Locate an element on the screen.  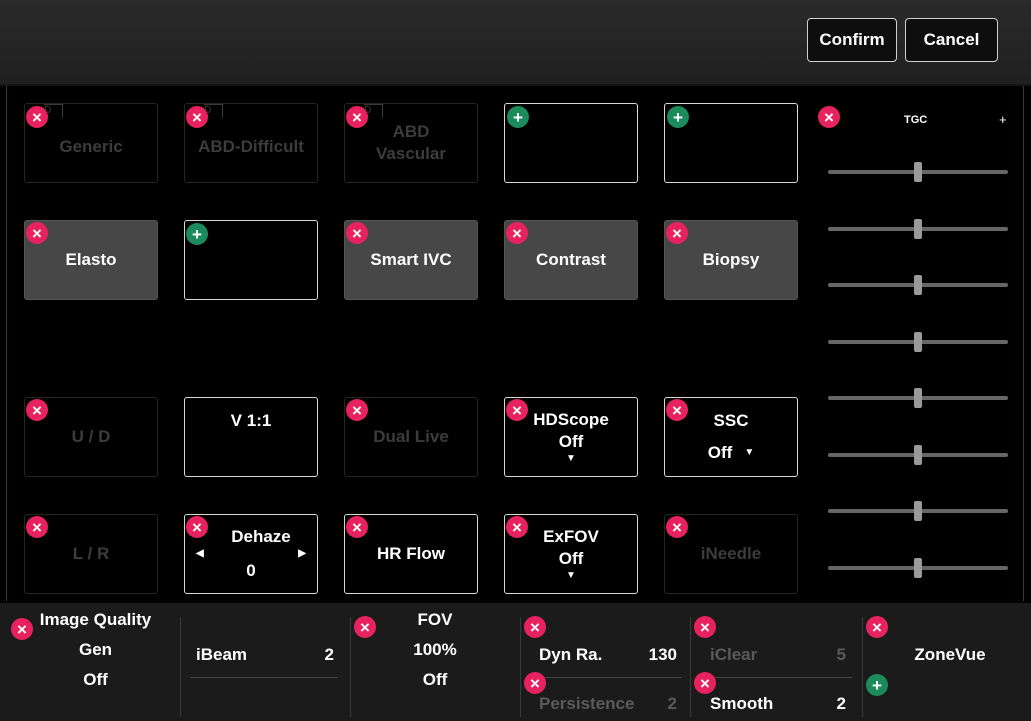
dynra-value: 130 is located at coordinates (662, 654).